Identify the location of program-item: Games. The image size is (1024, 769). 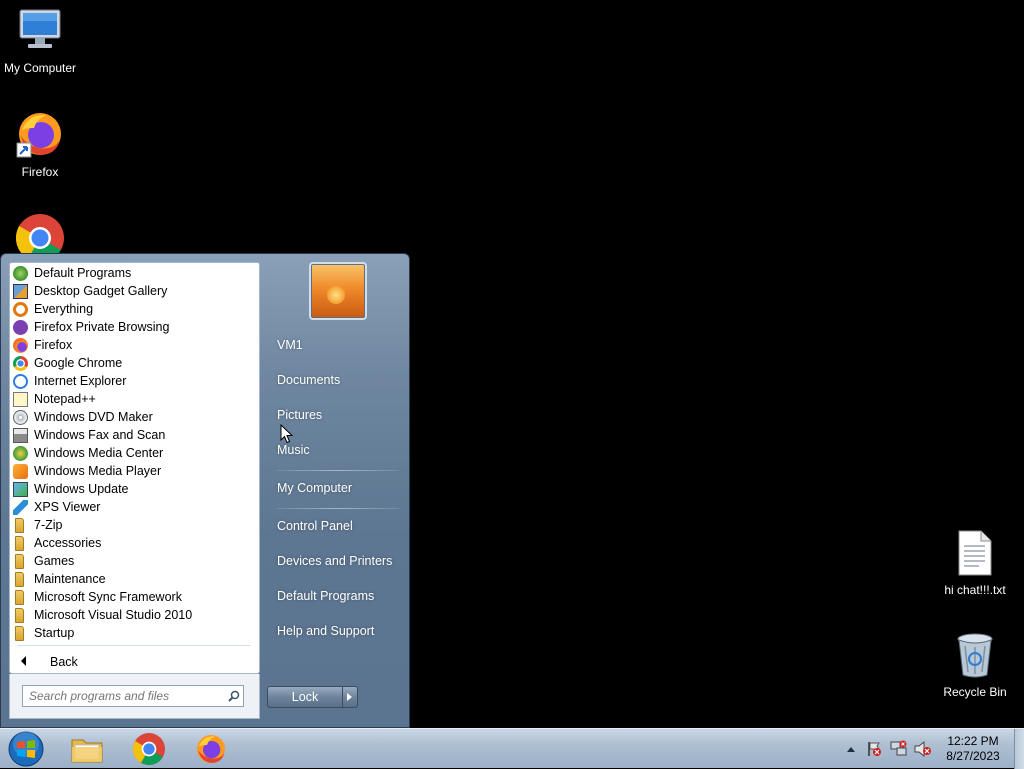
(134, 561).